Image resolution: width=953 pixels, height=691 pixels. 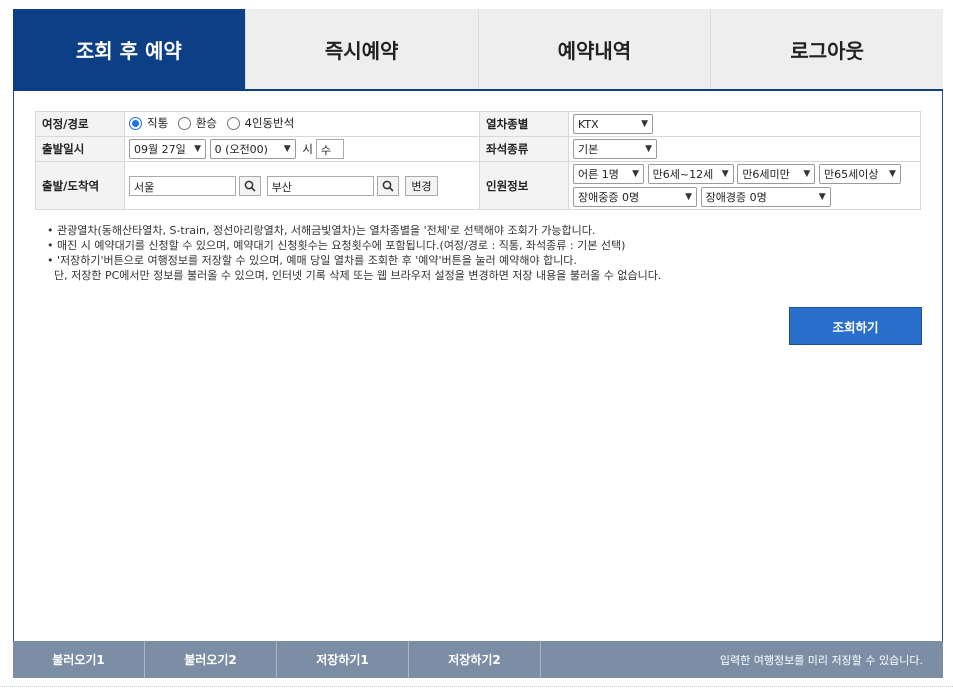 What do you see at coordinates (744, 124) in the screenshot?
I see `train-type-cell: KTX ▼` at bounding box center [744, 124].